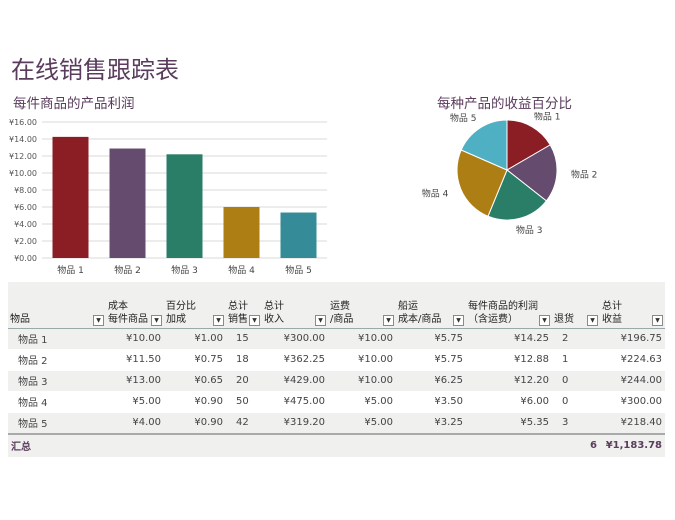 The image size is (675, 520). What do you see at coordinates (576, 359) in the screenshot?
I see `table-cell: 1` at bounding box center [576, 359].